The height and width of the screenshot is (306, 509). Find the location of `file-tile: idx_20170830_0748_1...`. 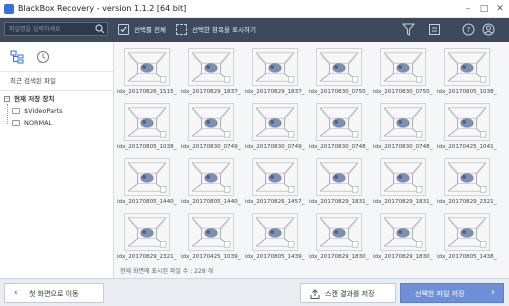

file-tile: idx_20170830_0748_1... is located at coordinates (403, 129).